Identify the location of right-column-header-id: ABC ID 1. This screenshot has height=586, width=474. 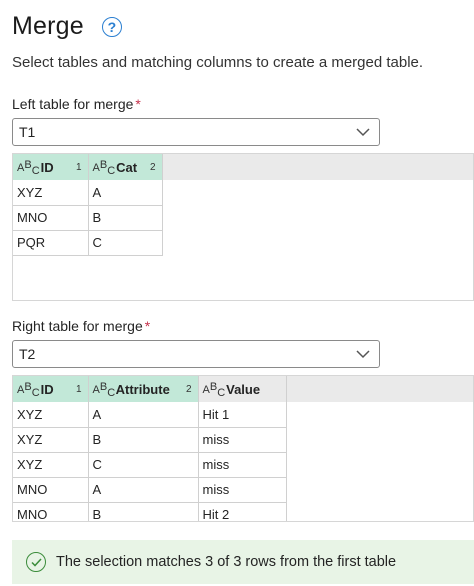
(51, 389).